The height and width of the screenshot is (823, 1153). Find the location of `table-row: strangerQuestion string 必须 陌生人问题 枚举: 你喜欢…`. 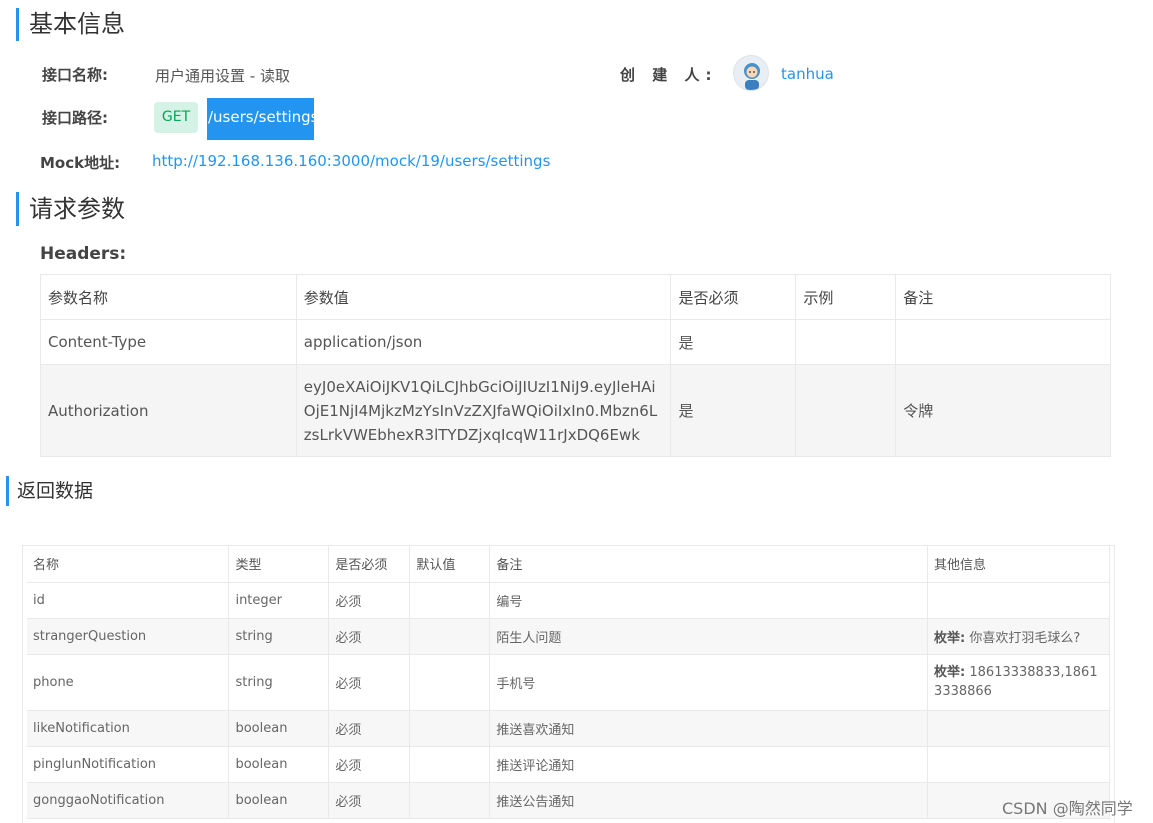

table-row: strangerQuestion string 必须 陌生人问题 枚举: 你喜欢… is located at coordinates (568, 636).